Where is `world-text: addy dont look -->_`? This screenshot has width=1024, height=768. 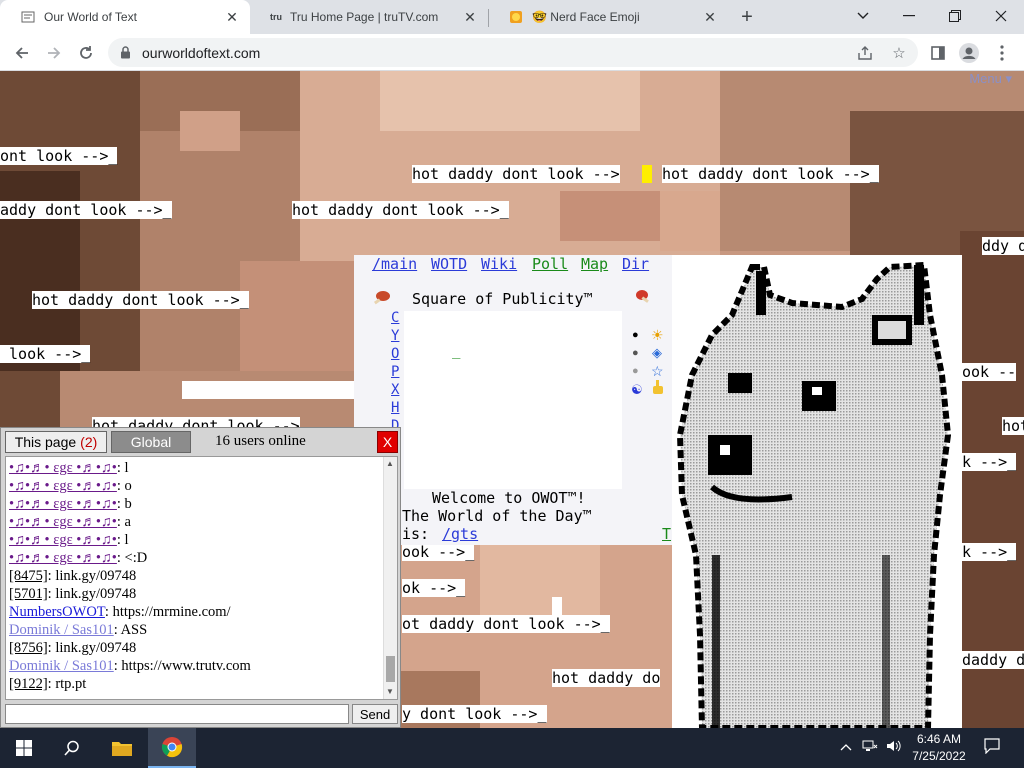
world-text: addy dont look -->_ is located at coordinates (86, 210).